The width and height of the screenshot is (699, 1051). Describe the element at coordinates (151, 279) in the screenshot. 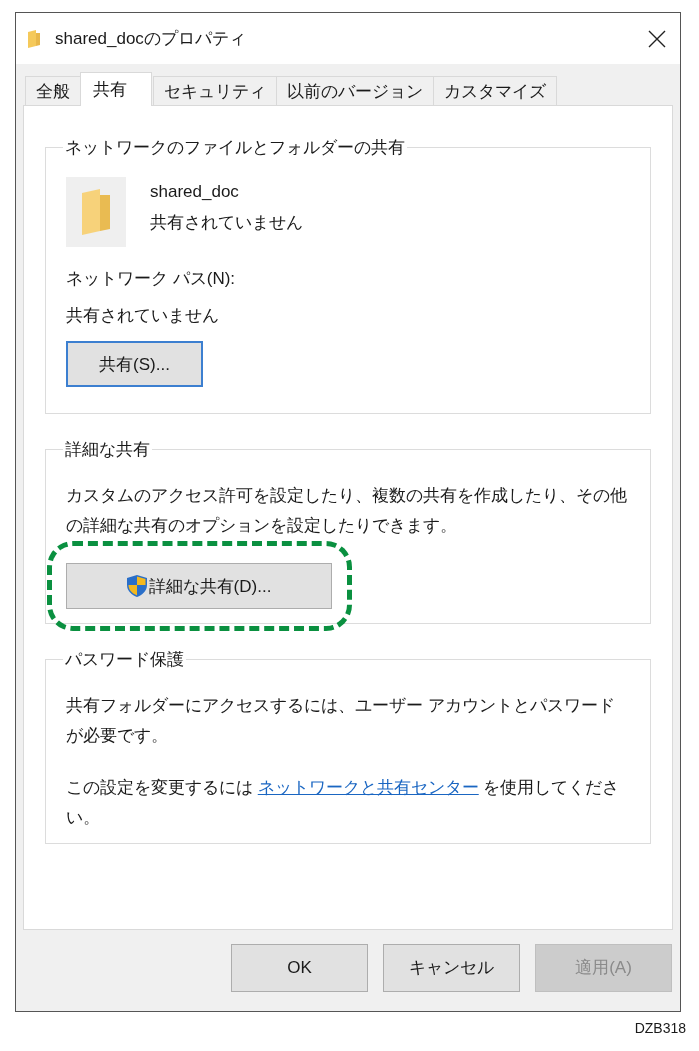

I see `network-path-label: ネットワーク パス(N):` at that location.